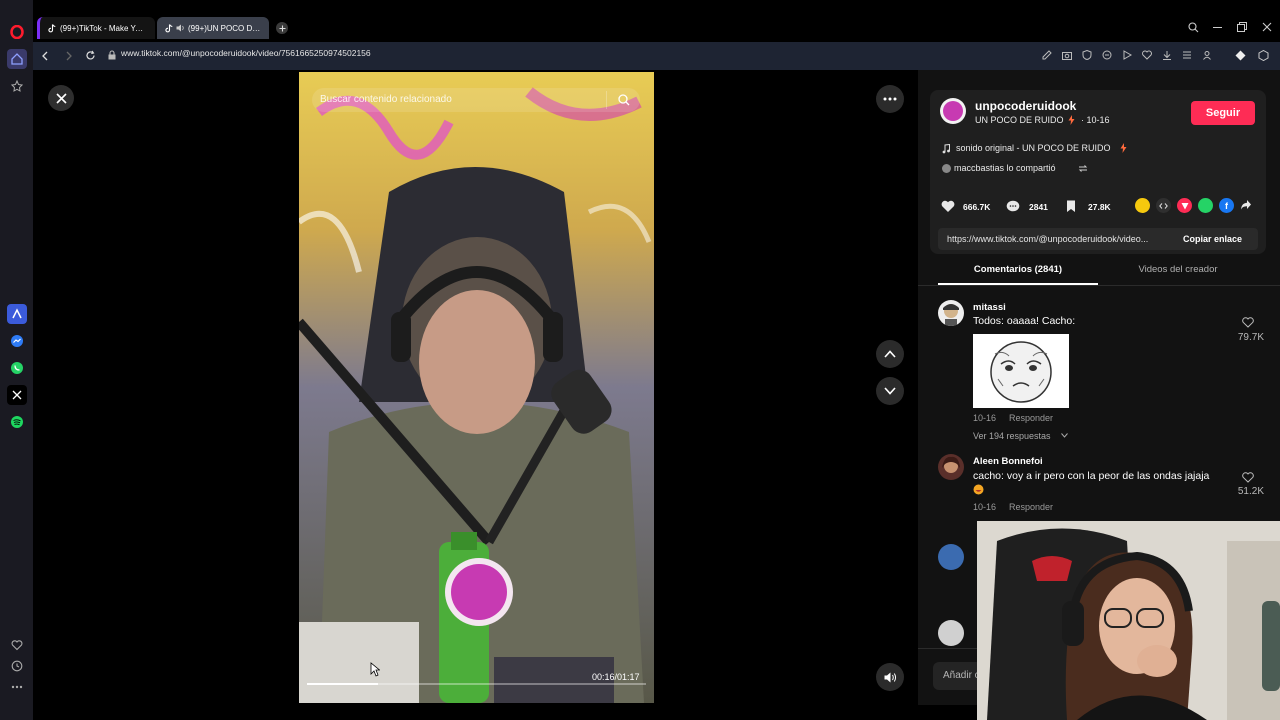  Describe the element at coordinates (180, 28) in the screenshot. I see `speaker-icon` at that location.